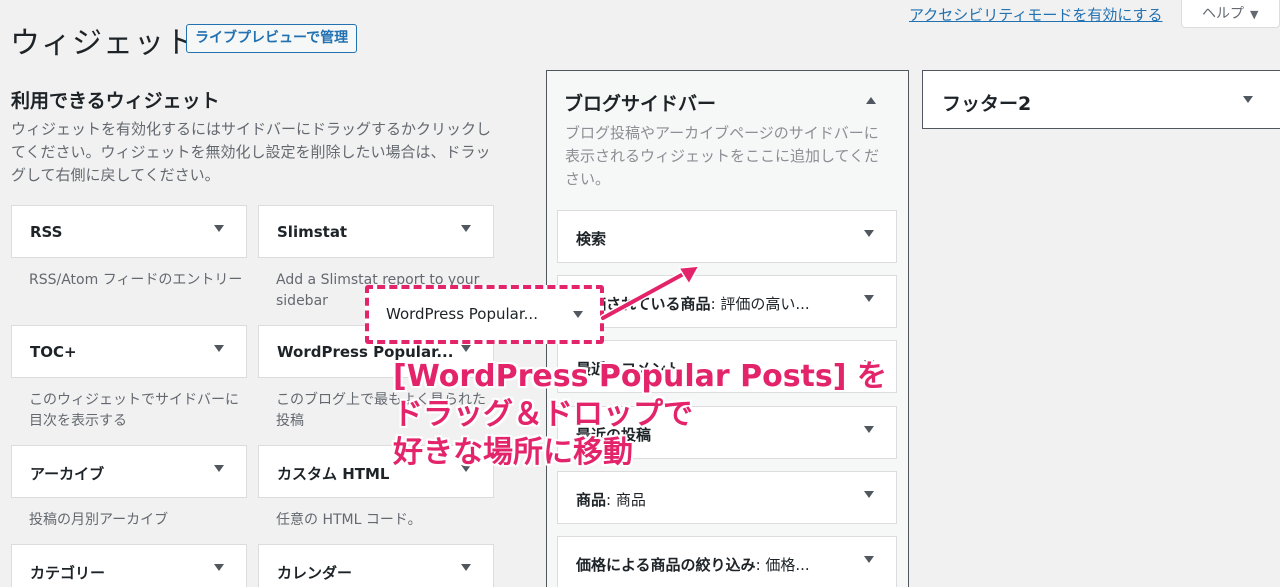 This screenshot has width=1280, height=587. What do you see at coordinates (53, 352) in the screenshot?
I see `widget-title: TOC+` at bounding box center [53, 352].